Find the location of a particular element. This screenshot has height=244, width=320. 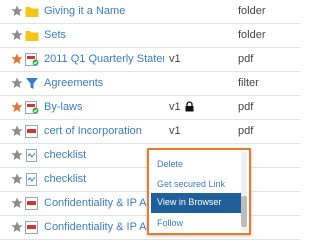

lock-icon is located at coordinates (189, 106).